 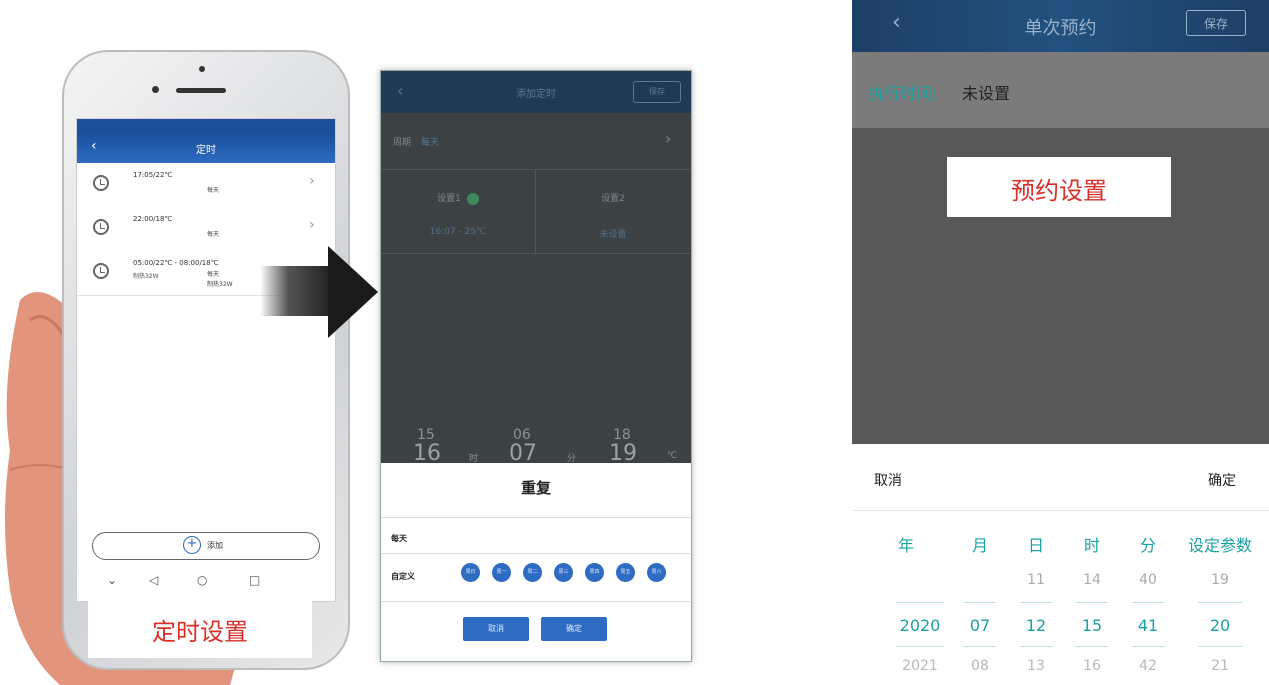 What do you see at coordinates (215, 545) in the screenshot?
I see `add-label: 添加` at bounding box center [215, 545].